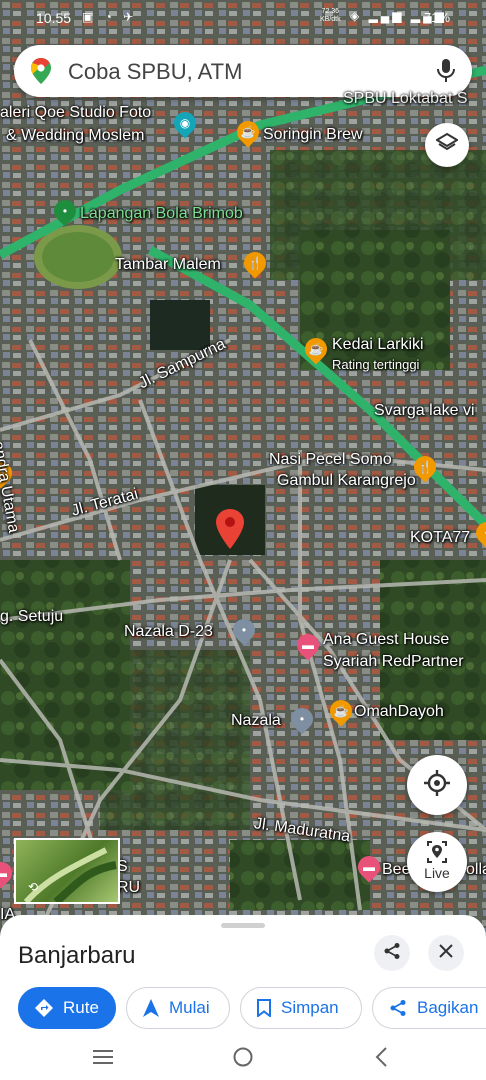 The width and height of the screenshot is (486, 1080). Describe the element at coordinates (67, 871) in the screenshot. I see `street-view-thumbnail: ⟲` at that location.